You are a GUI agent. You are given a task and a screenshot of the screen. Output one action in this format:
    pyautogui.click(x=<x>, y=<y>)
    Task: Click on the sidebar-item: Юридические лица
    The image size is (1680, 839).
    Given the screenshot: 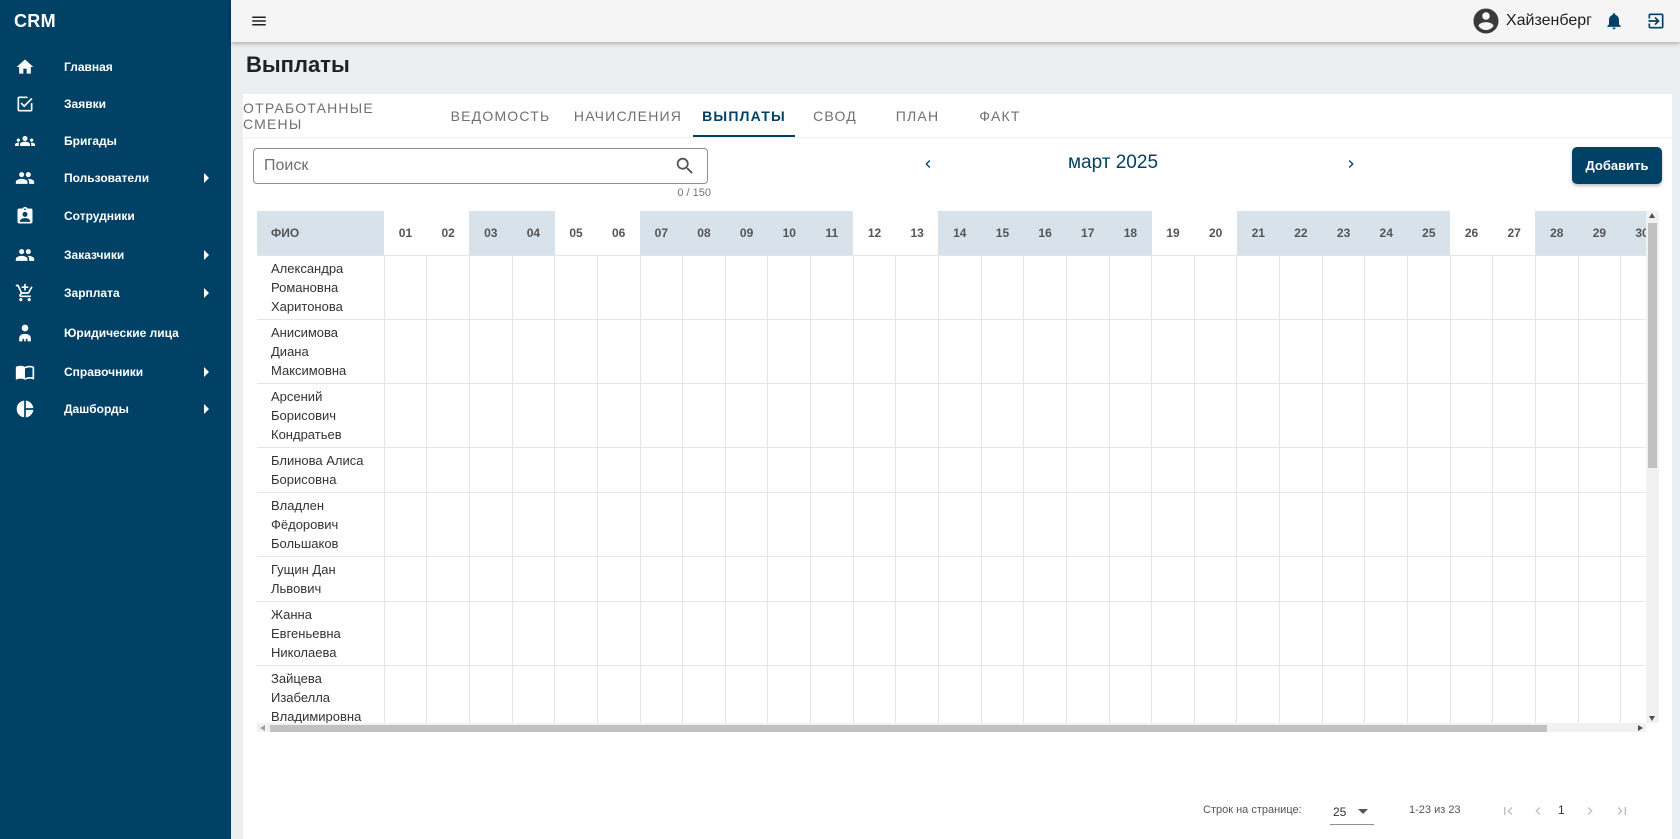 What is the action you would take?
    pyautogui.click(x=115, y=333)
    